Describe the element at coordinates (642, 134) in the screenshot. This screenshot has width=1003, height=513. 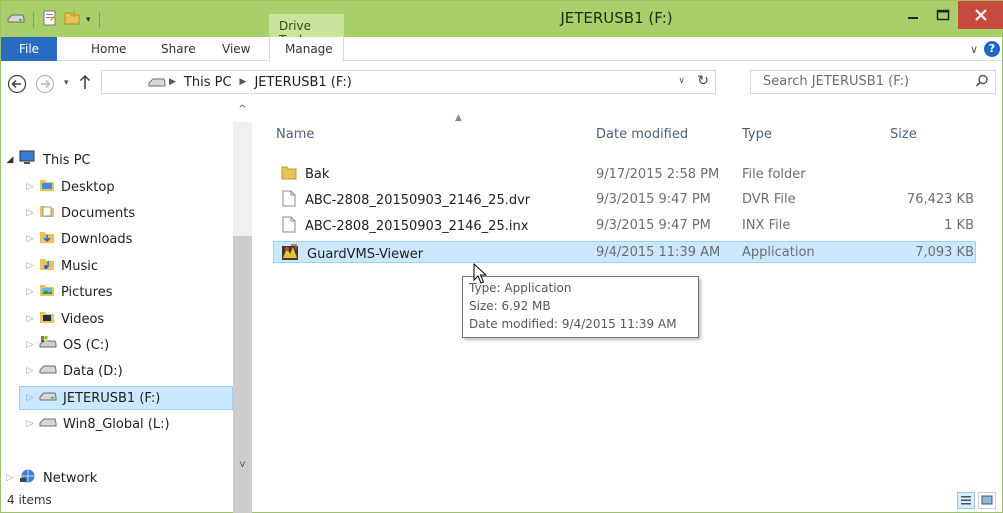
I see `column-header-date-modified: Date modified` at that location.